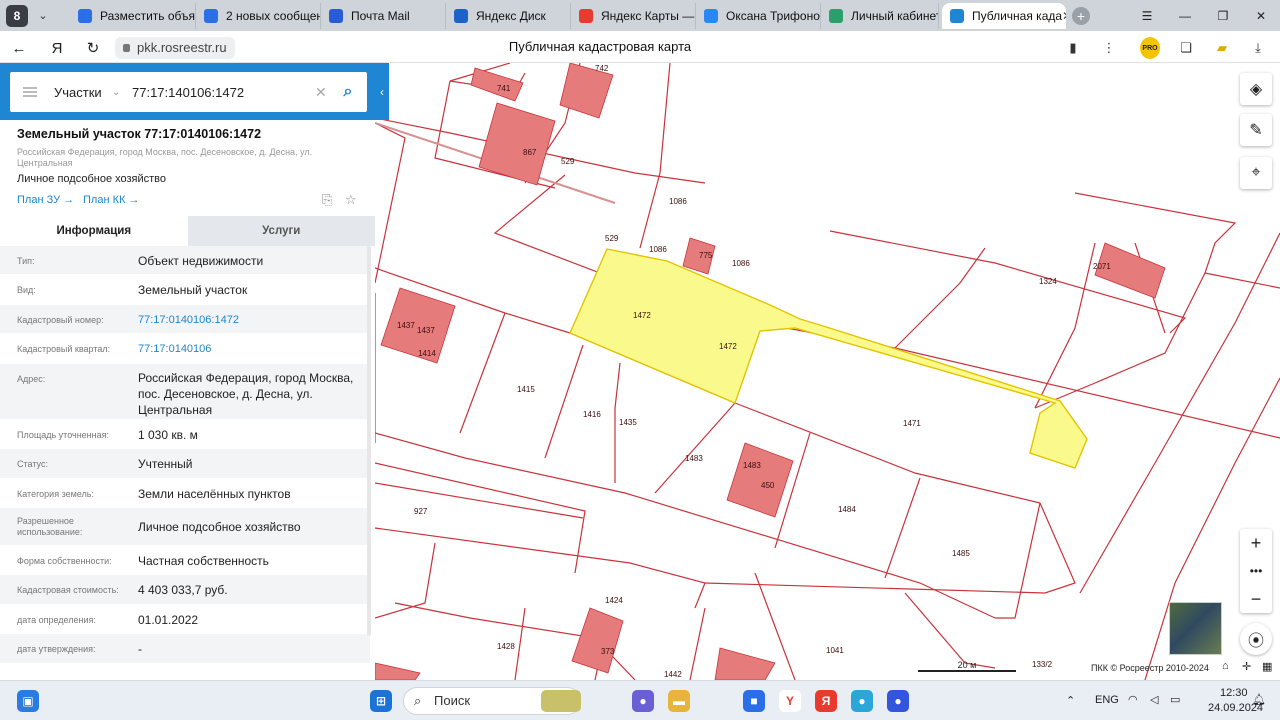 This screenshot has height=720, width=1280. I want to click on clock-time: 12:30, so click(1234, 693).